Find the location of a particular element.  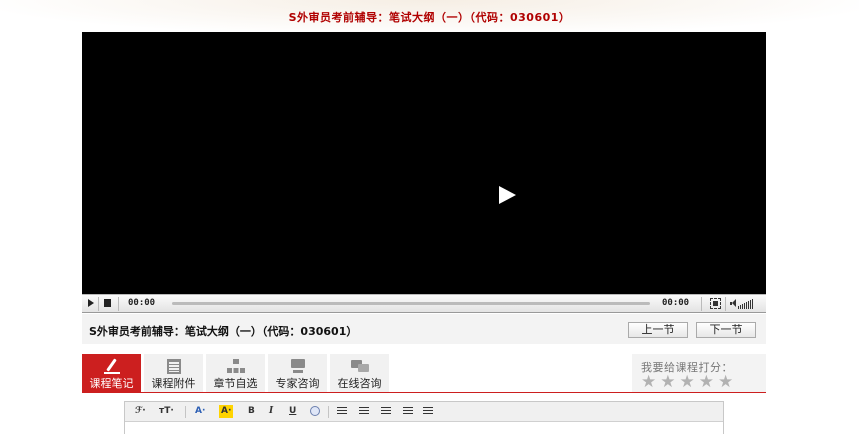

clear-format-icon is located at coordinates (315, 411).